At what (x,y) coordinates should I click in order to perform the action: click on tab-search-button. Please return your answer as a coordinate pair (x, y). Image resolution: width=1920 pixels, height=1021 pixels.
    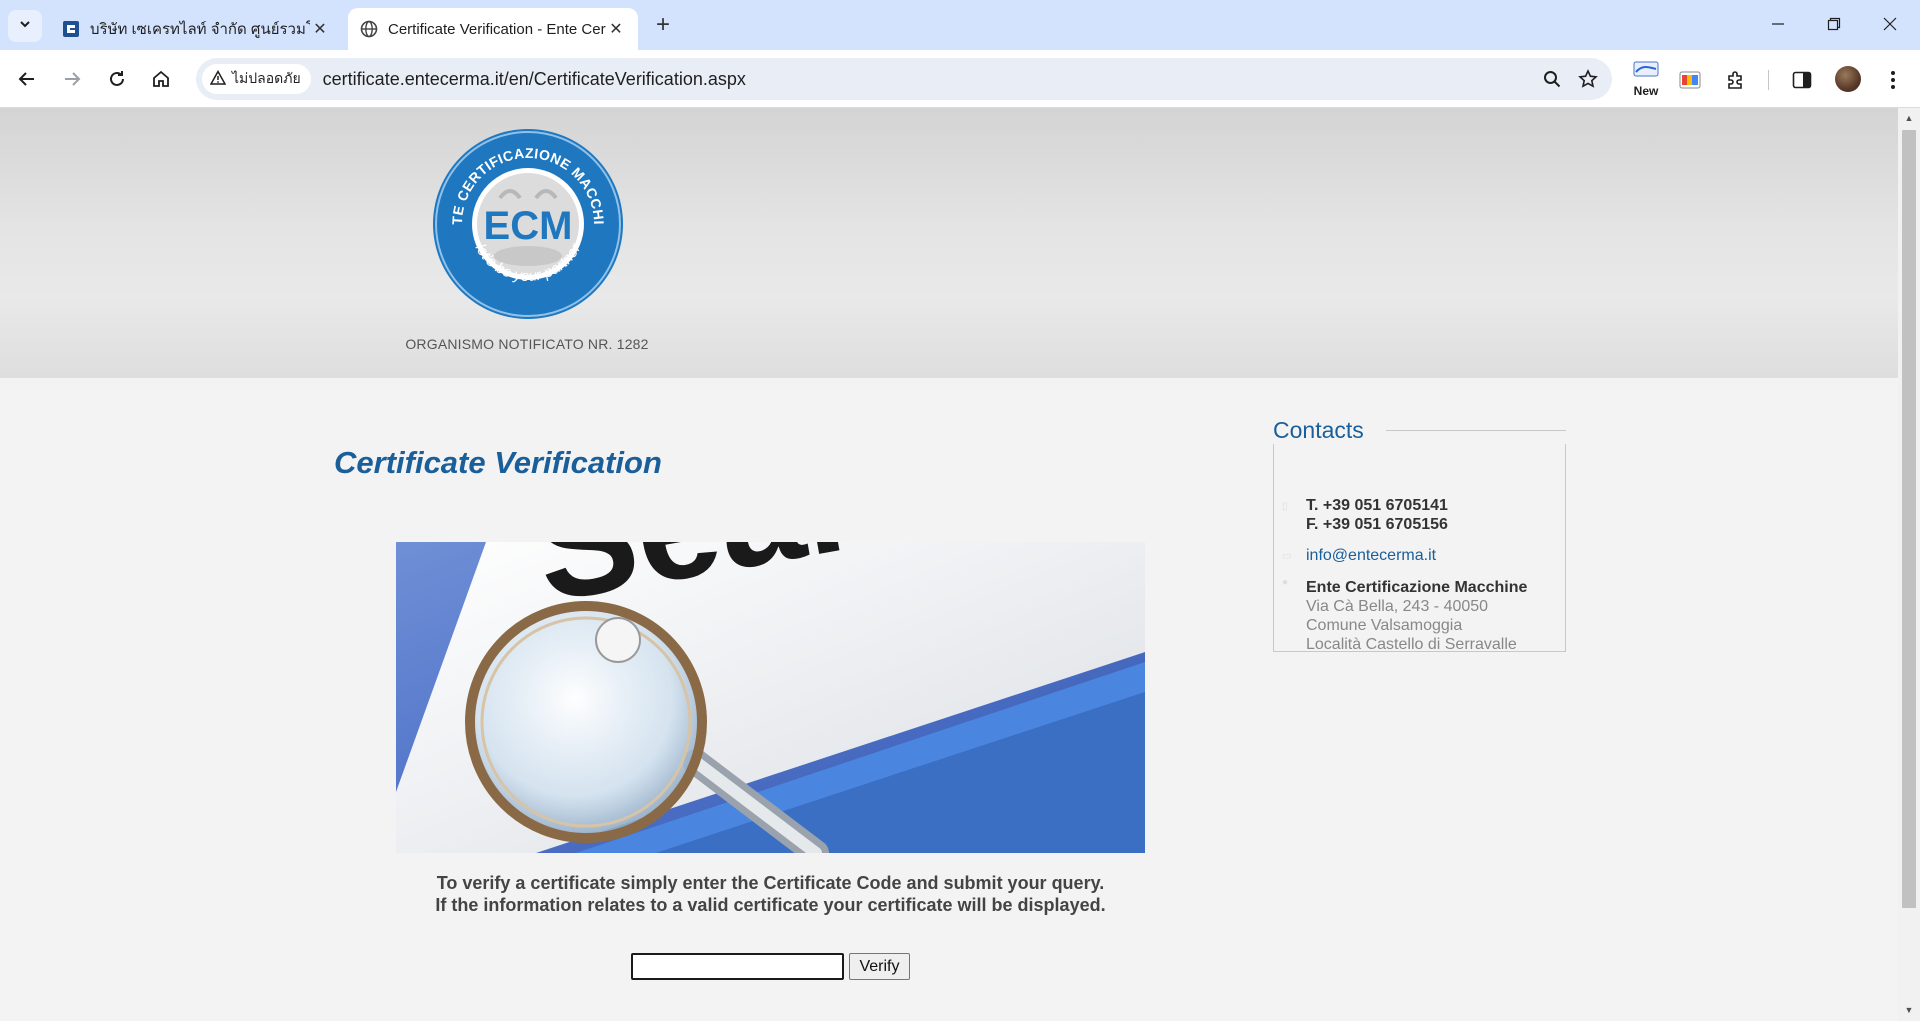
    Looking at the image, I should click on (25, 26).